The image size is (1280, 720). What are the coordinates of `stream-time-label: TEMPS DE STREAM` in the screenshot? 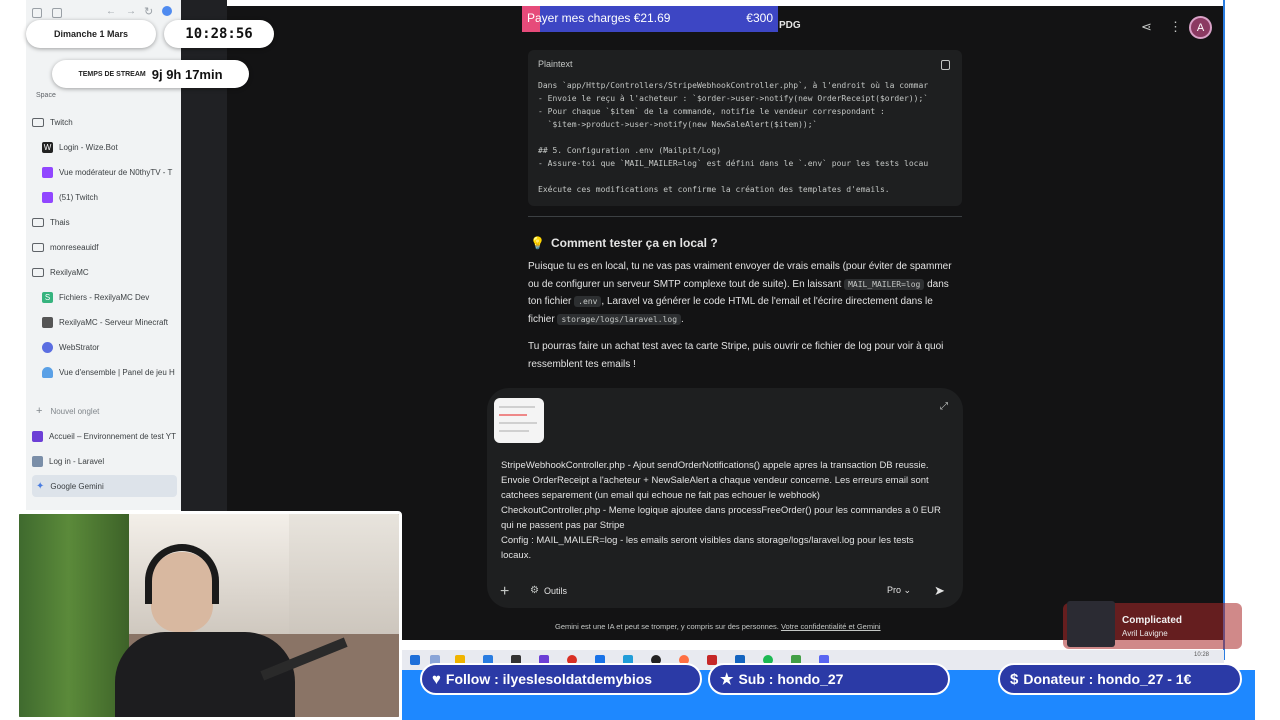 It's located at (112, 74).